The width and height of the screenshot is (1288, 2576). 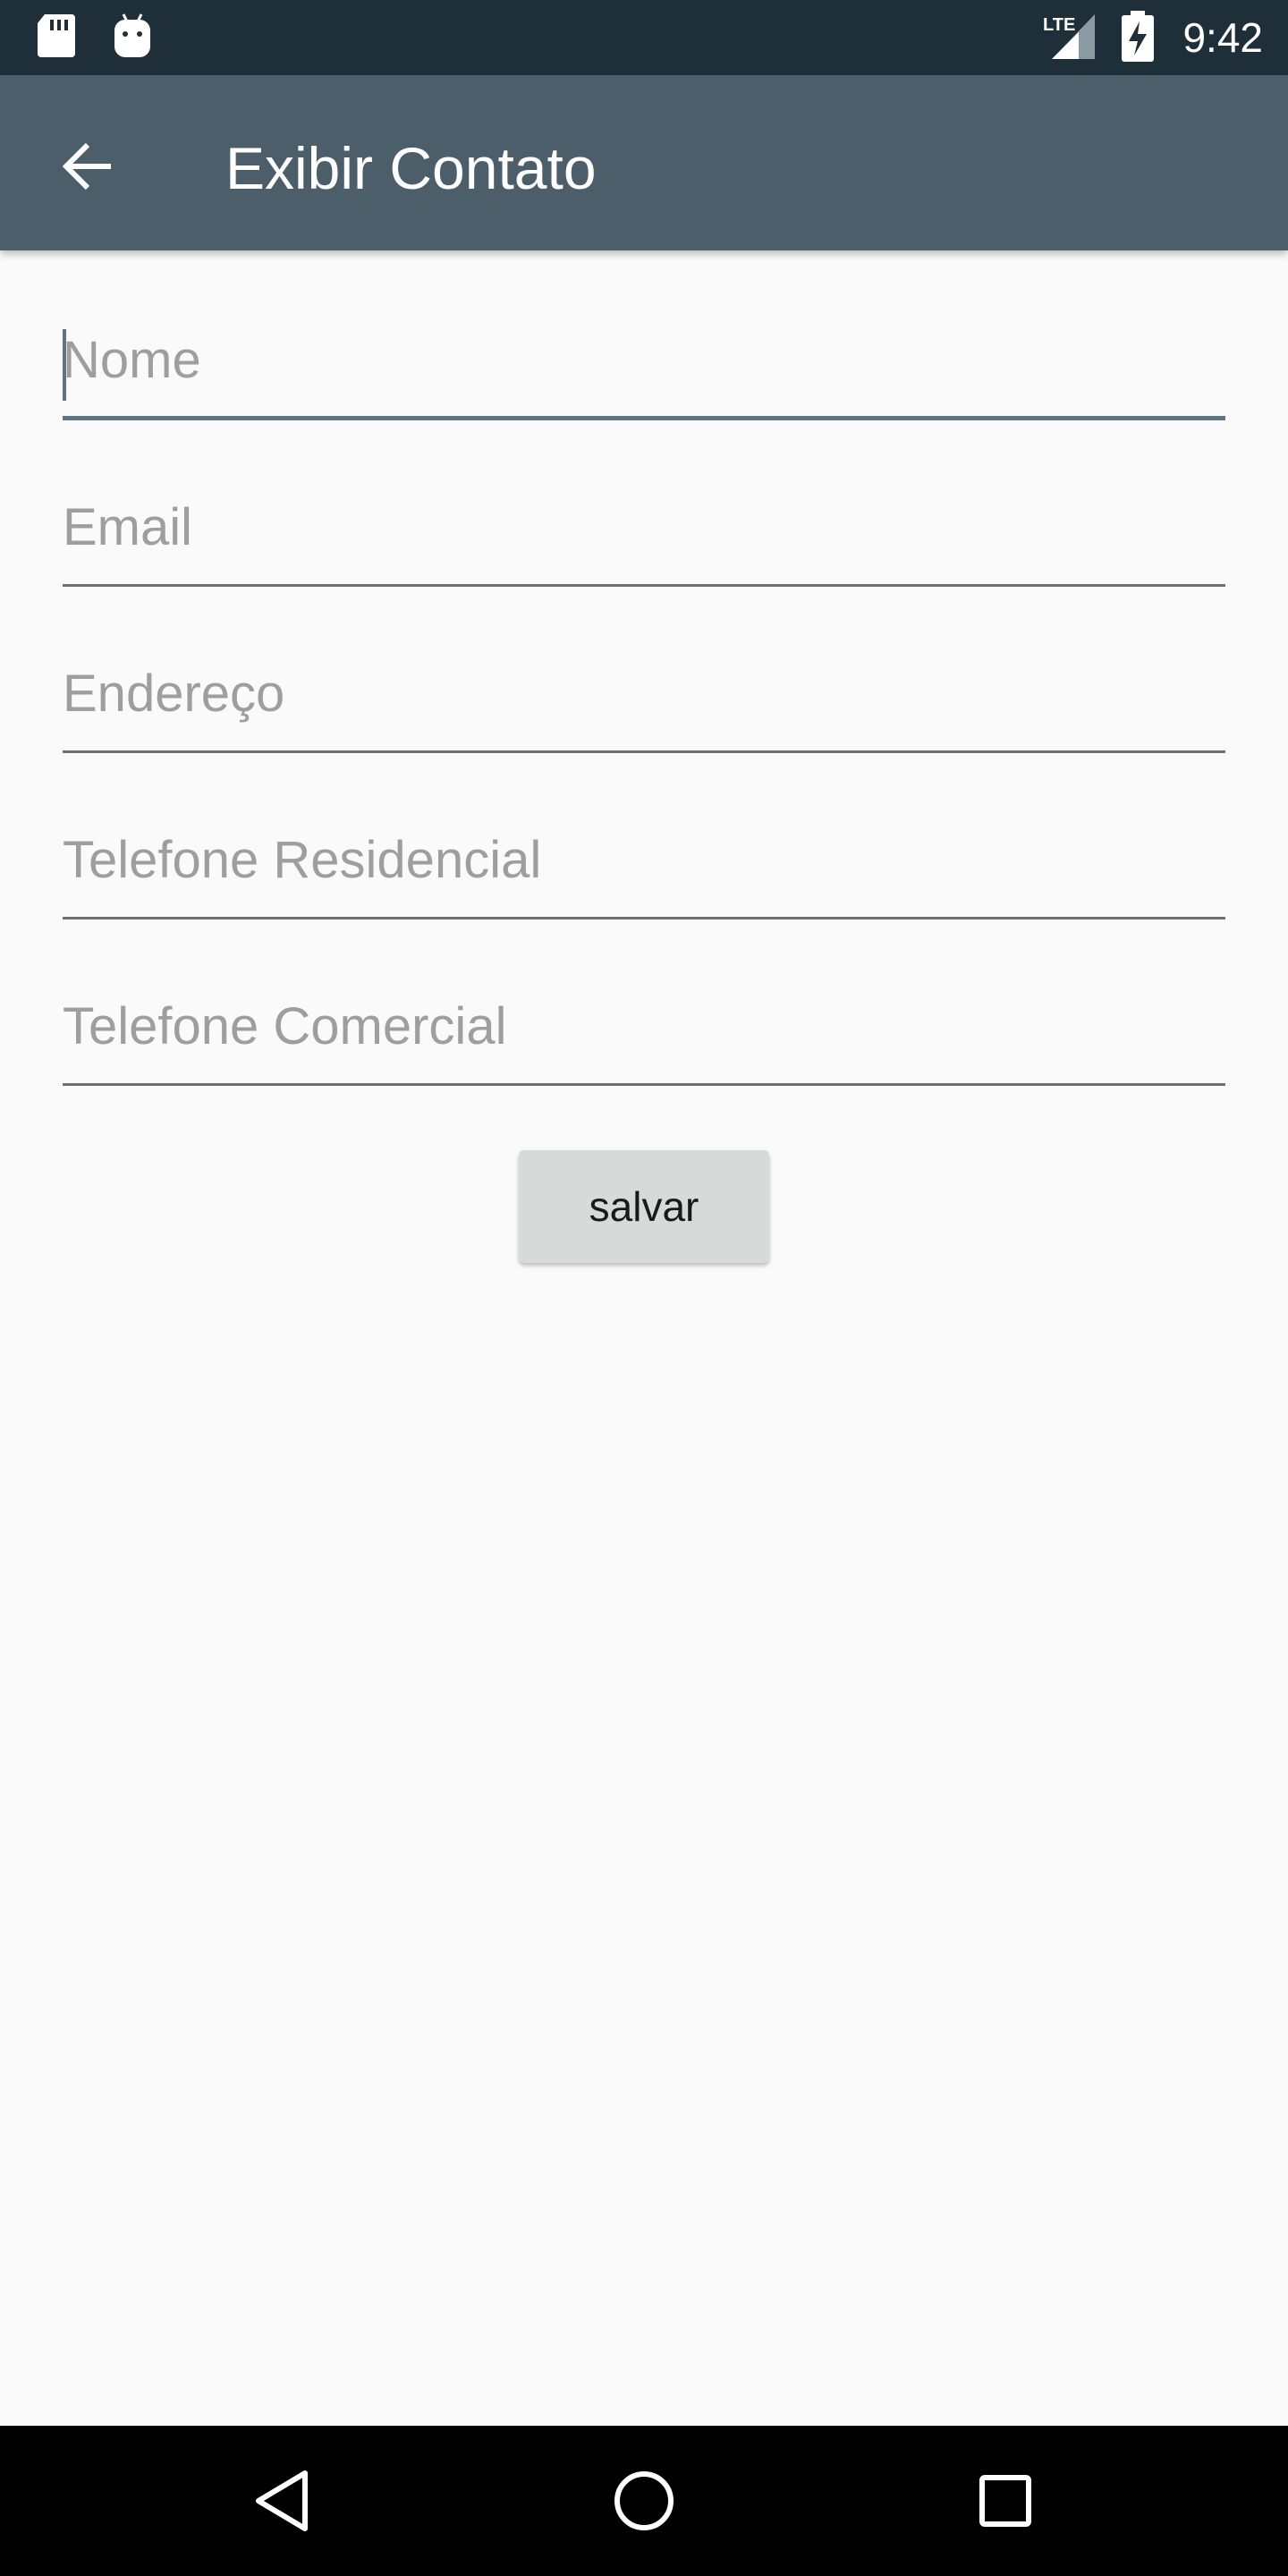 What do you see at coordinates (644, 162) in the screenshot?
I see `app-bar: Exibir Contato` at bounding box center [644, 162].